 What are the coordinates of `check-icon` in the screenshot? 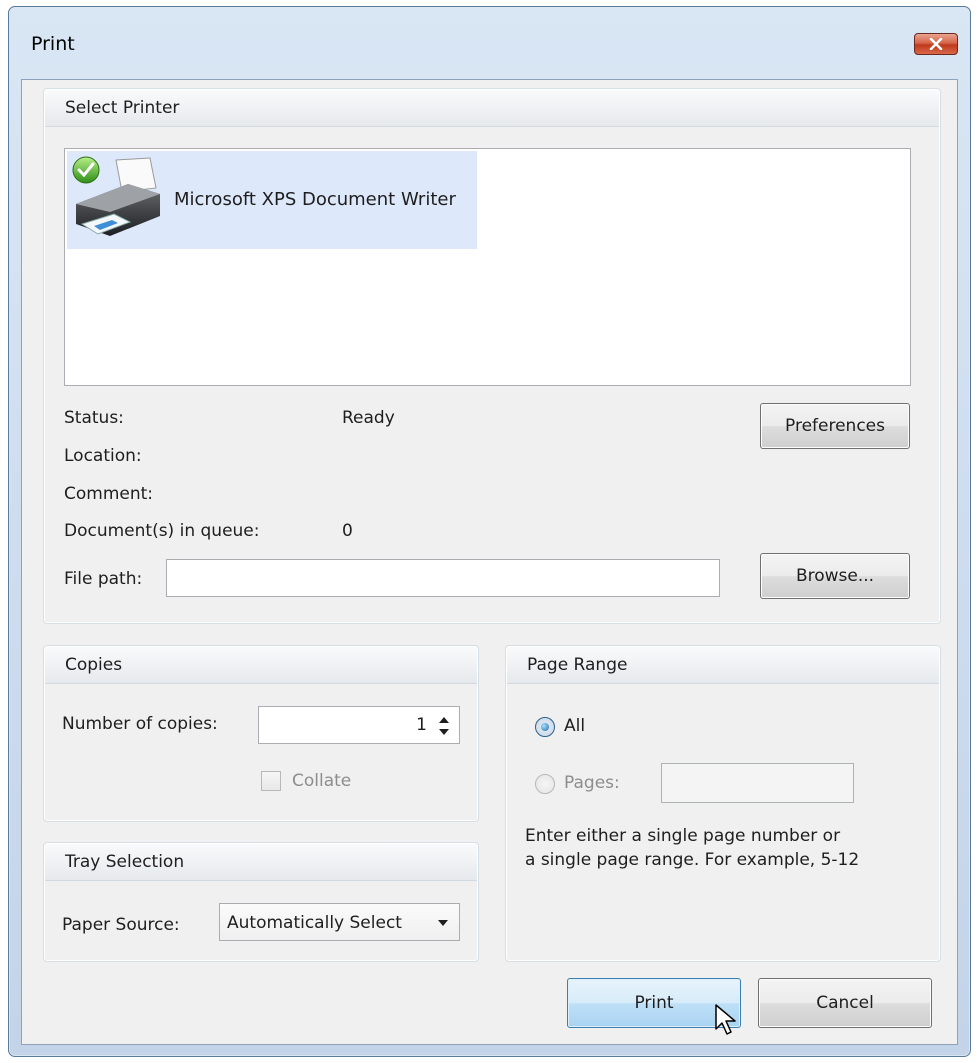 It's located at (86, 170).